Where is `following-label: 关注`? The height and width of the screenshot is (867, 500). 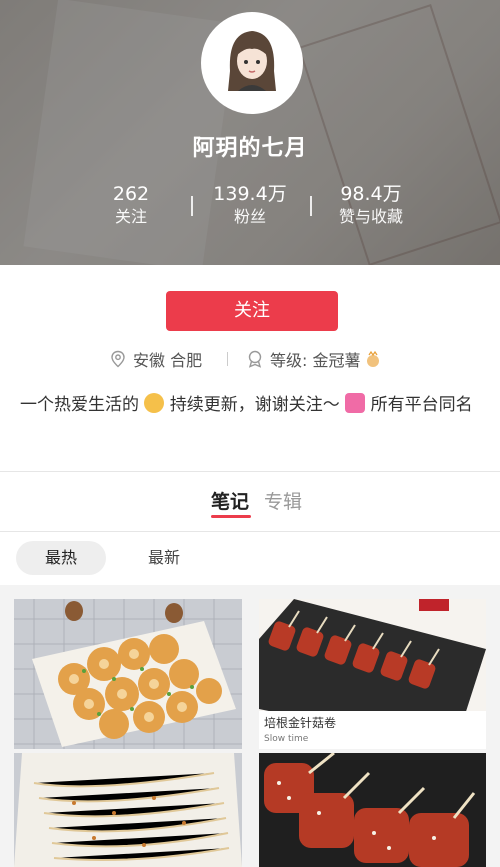 following-label: 关注 is located at coordinates (130, 216).